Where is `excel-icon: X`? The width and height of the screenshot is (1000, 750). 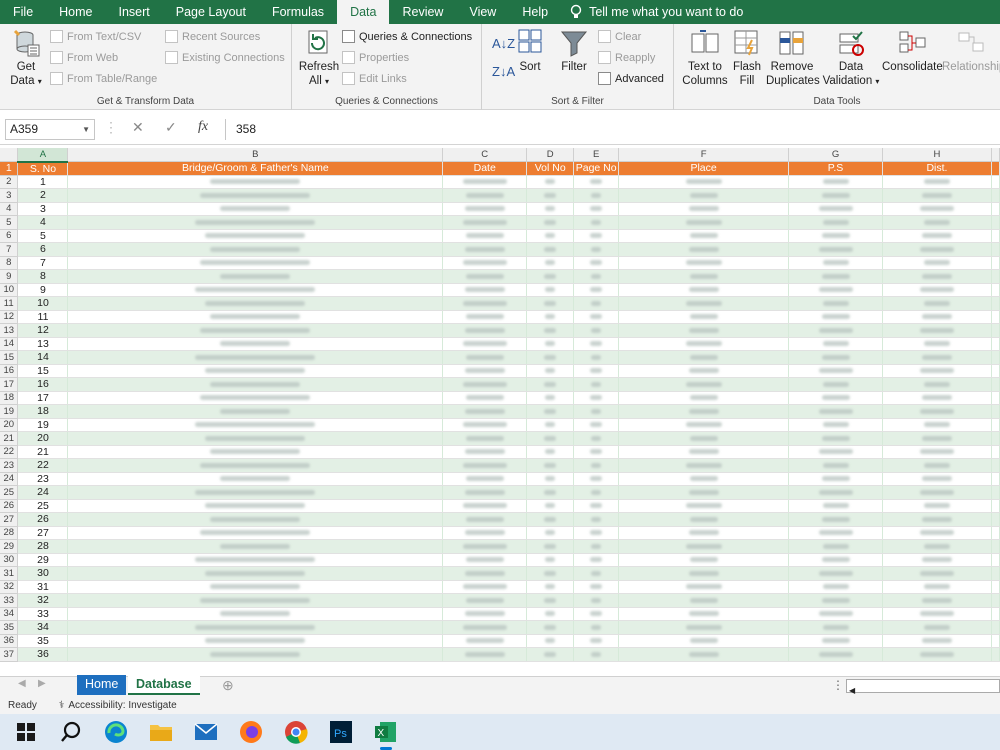 excel-icon: X is located at coordinates (386, 734).